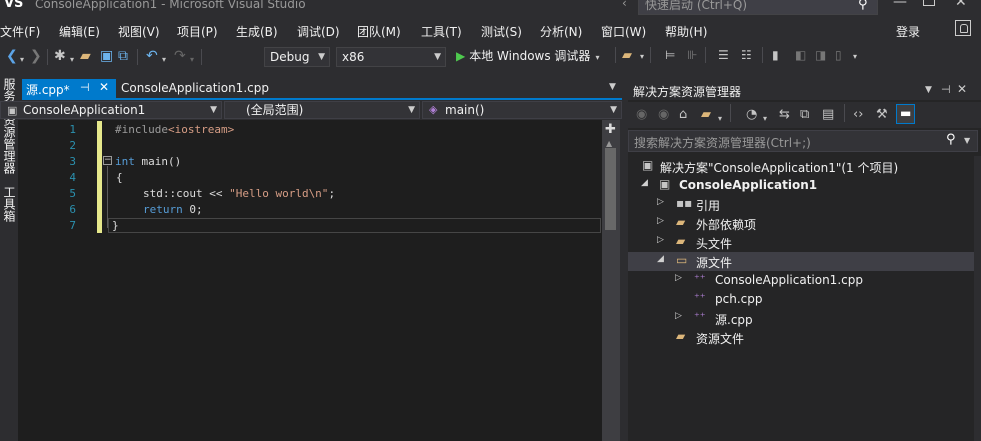 Image resolution: width=981 pixels, height=441 pixels. Describe the element at coordinates (663, 115) in the screenshot. I see `forward-icon: ◉` at that location.